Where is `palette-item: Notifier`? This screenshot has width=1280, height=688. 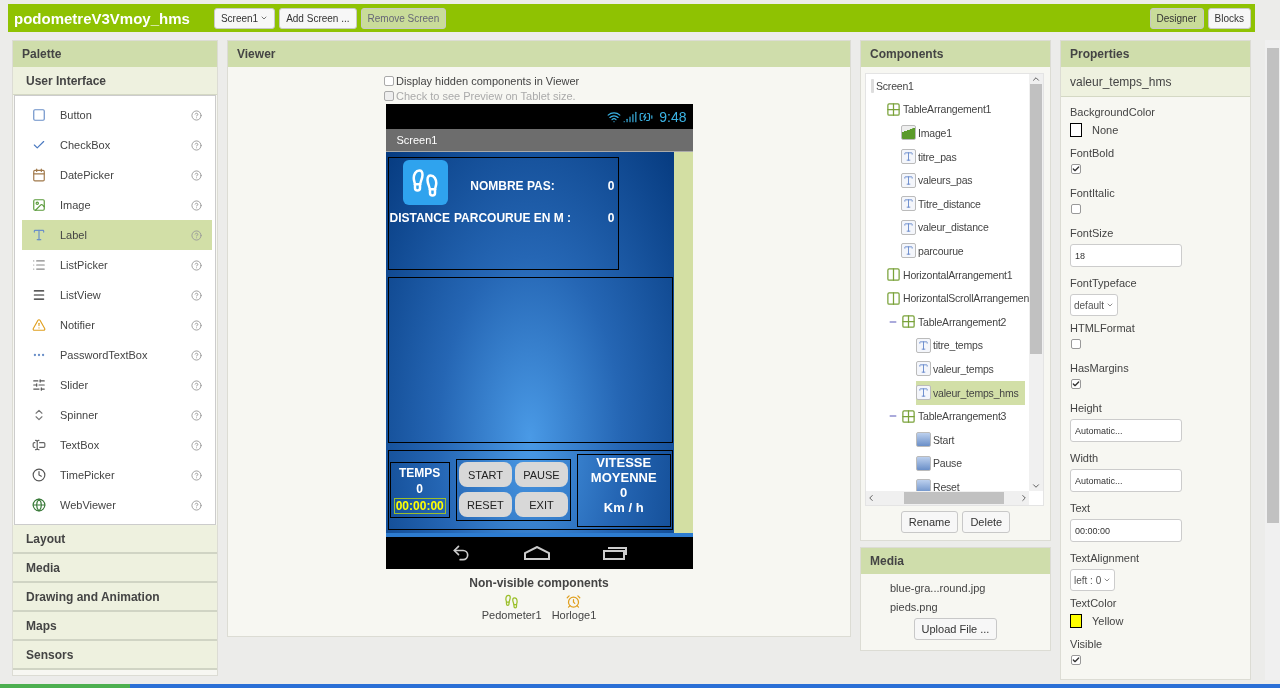 palette-item: Notifier is located at coordinates (117, 325).